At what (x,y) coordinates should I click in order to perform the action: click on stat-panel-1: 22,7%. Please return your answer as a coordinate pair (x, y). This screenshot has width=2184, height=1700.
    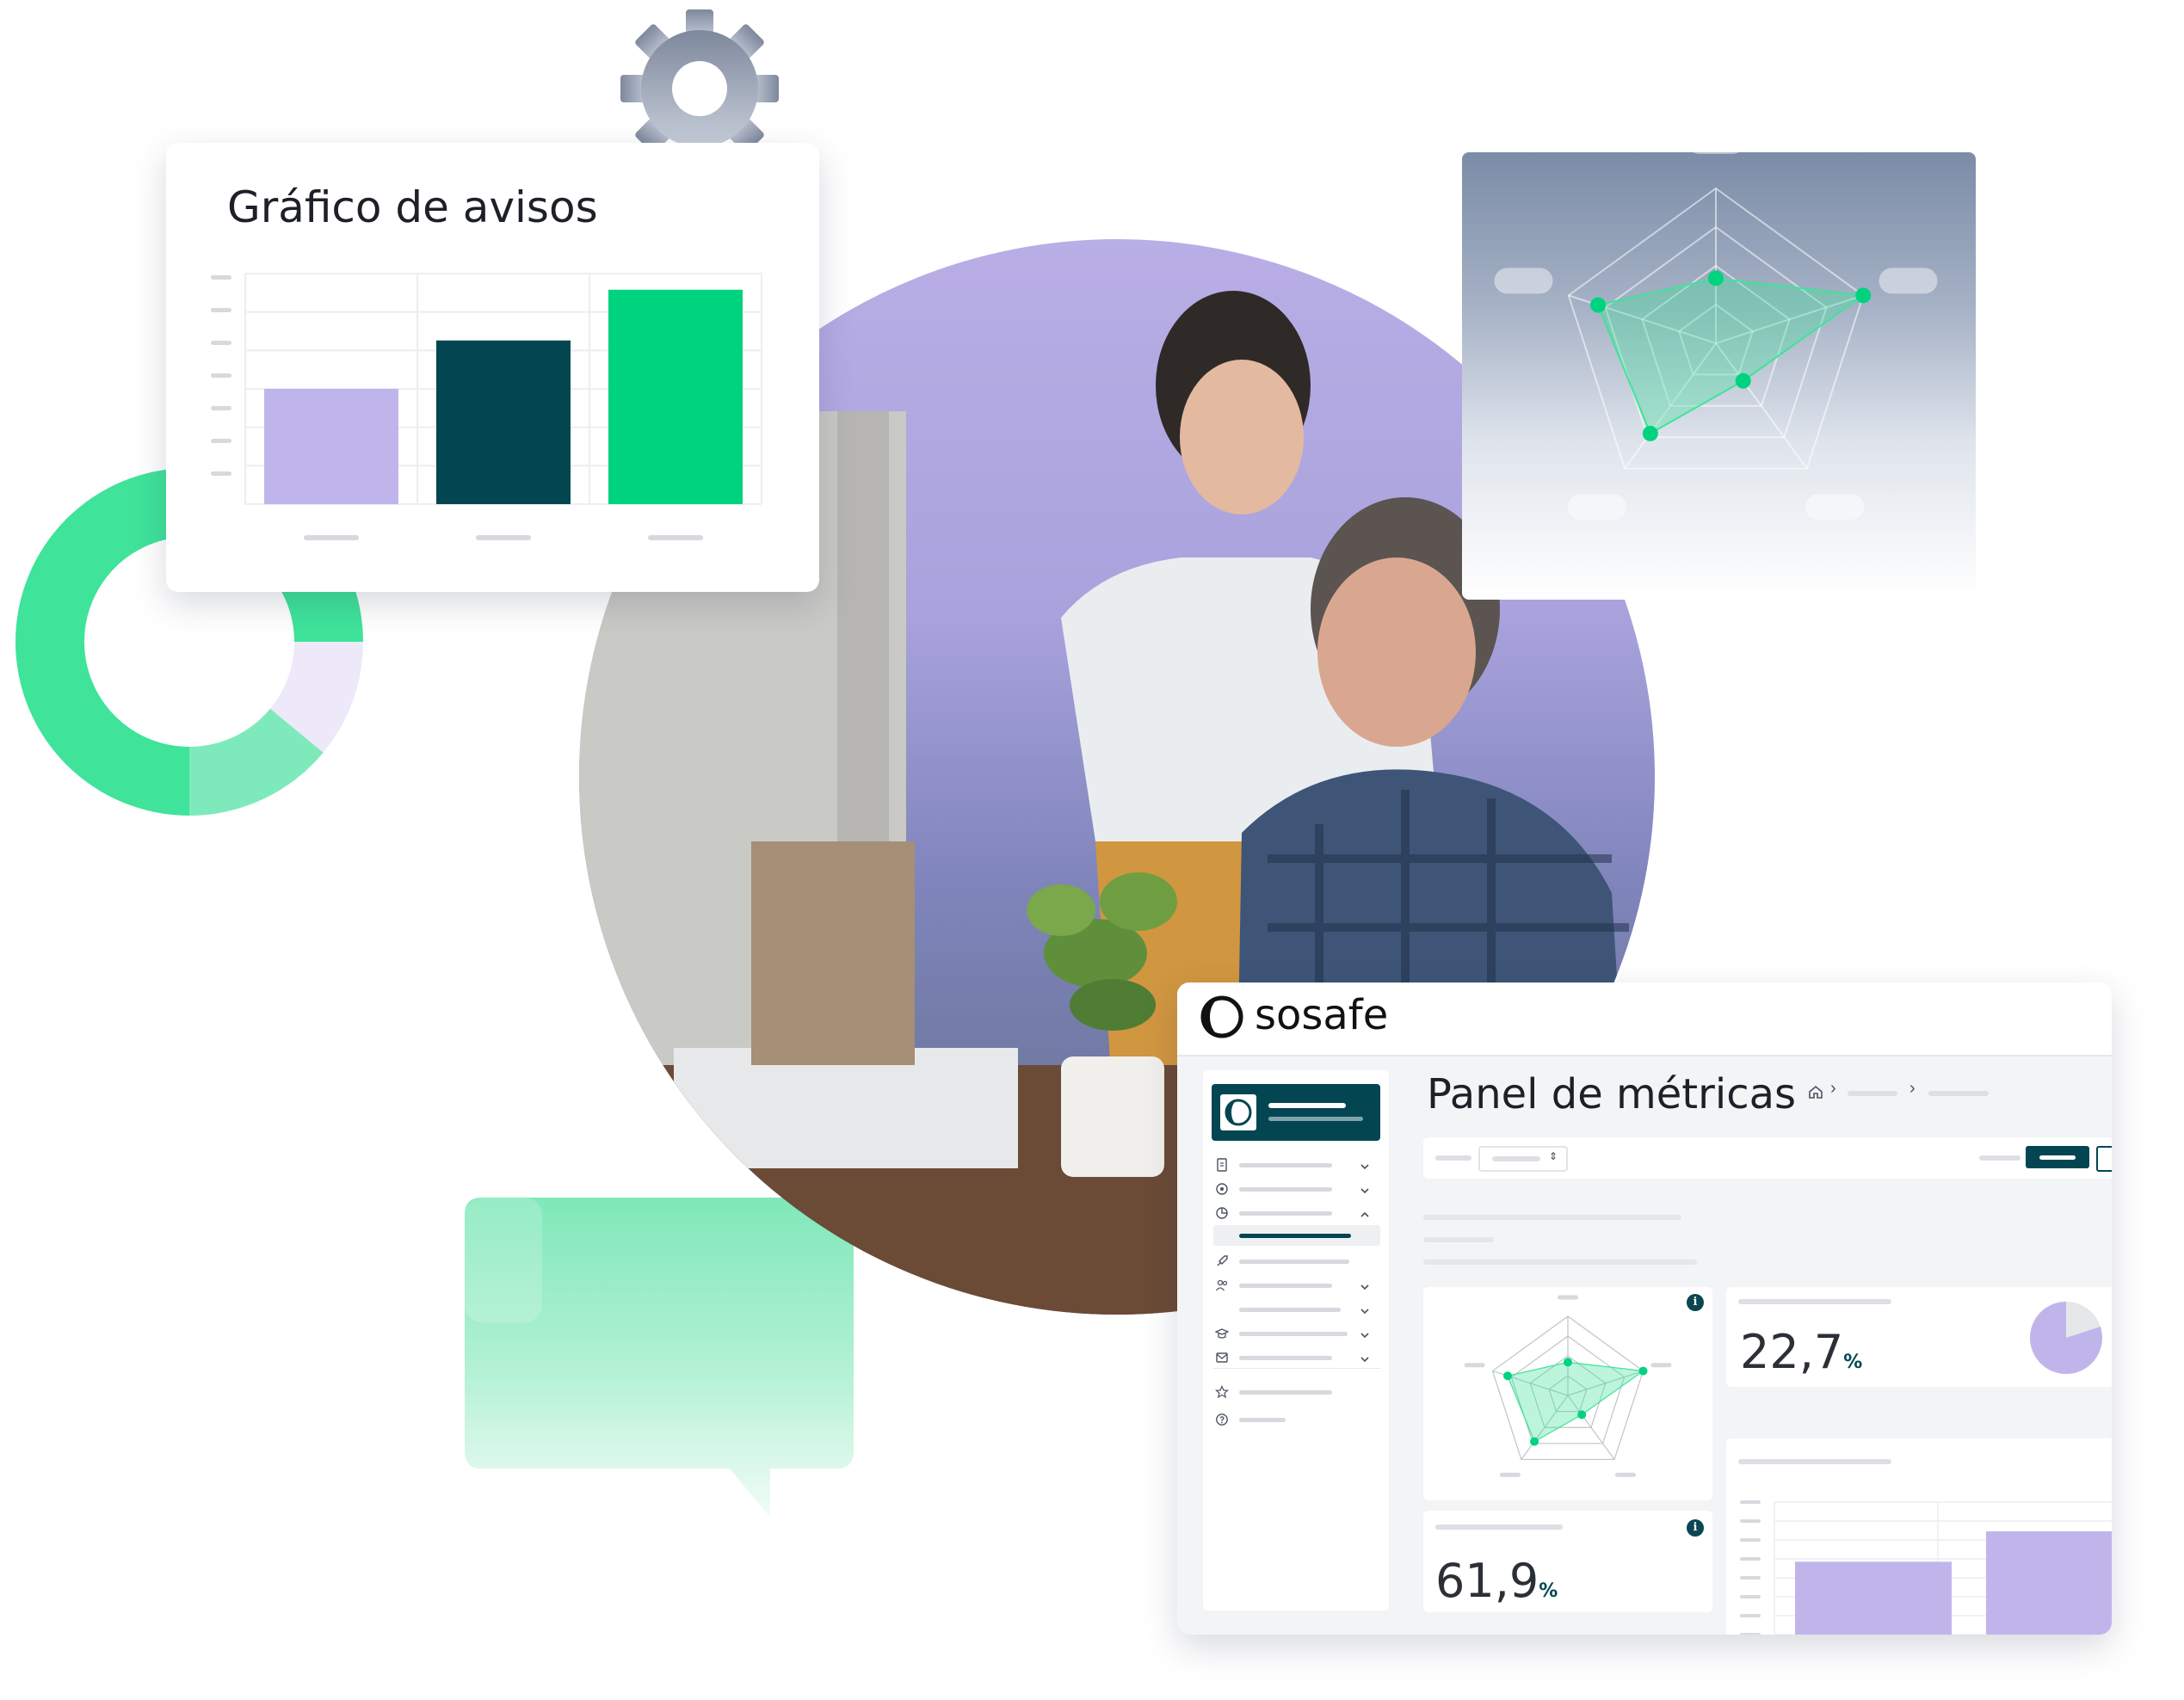
    Looking at the image, I should click on (1919, 1337).